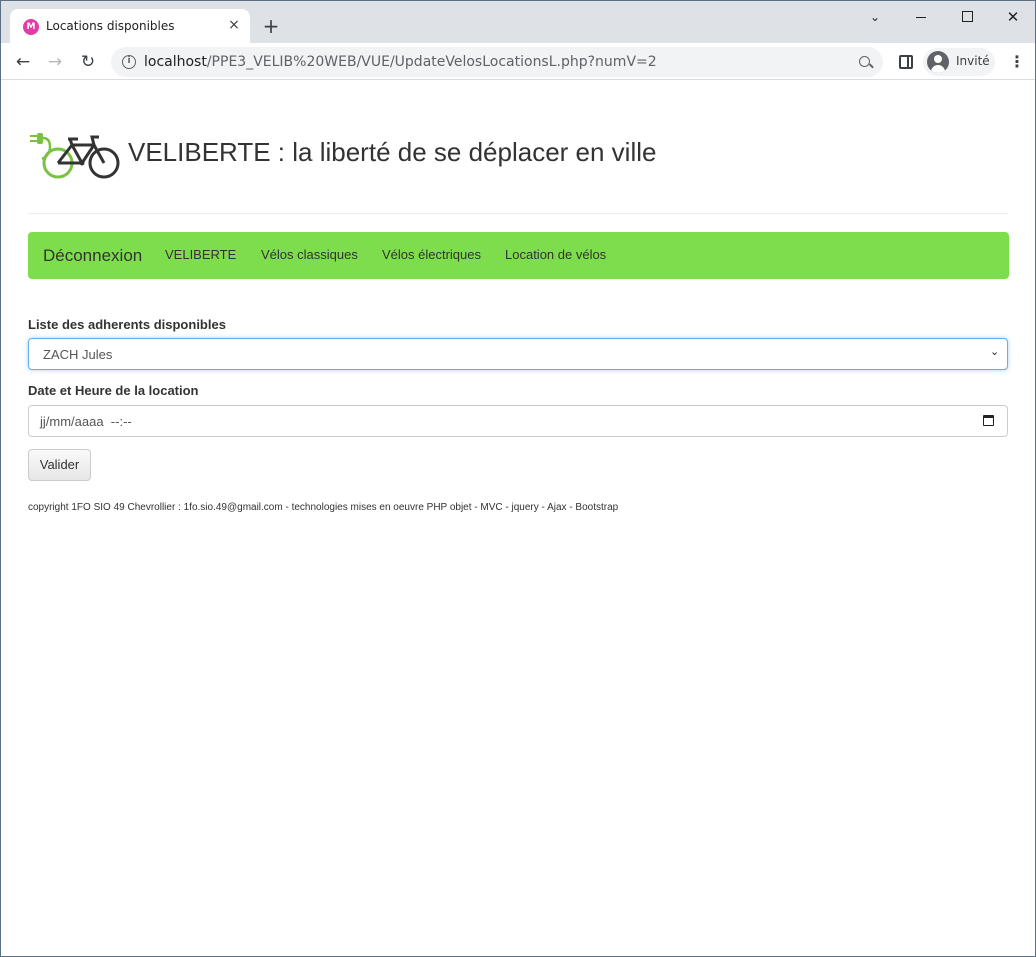  I want to click on nav-link-bike-rental: Location de vélos, so click(555, 254).